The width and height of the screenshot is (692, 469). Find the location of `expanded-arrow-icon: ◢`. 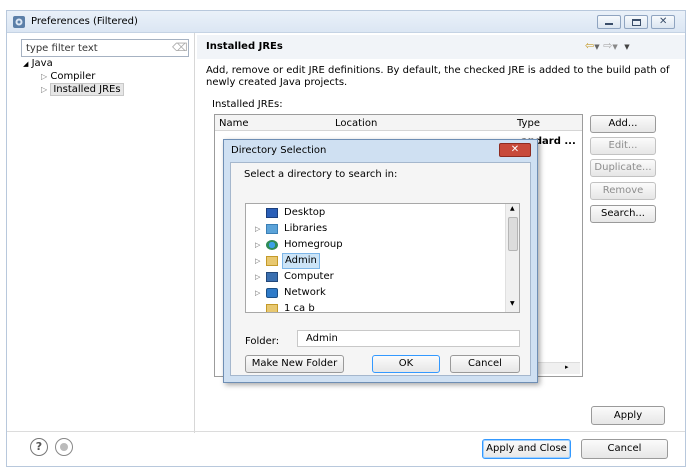

expanded-arrow-icon: ◢ is located at coordinates (26, 64).